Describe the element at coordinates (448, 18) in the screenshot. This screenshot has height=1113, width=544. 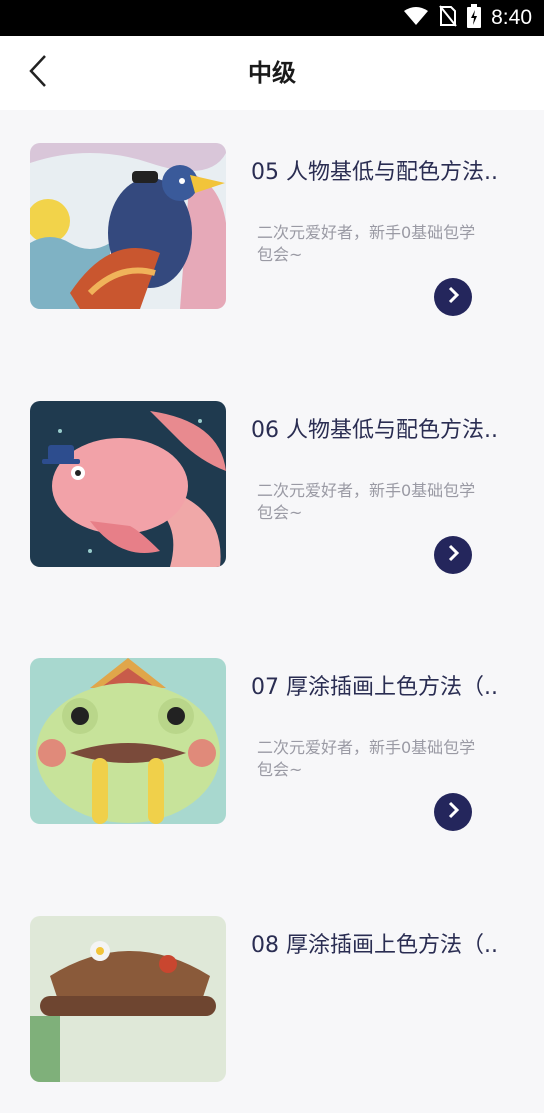
I see `no-sim-icon` at that location.